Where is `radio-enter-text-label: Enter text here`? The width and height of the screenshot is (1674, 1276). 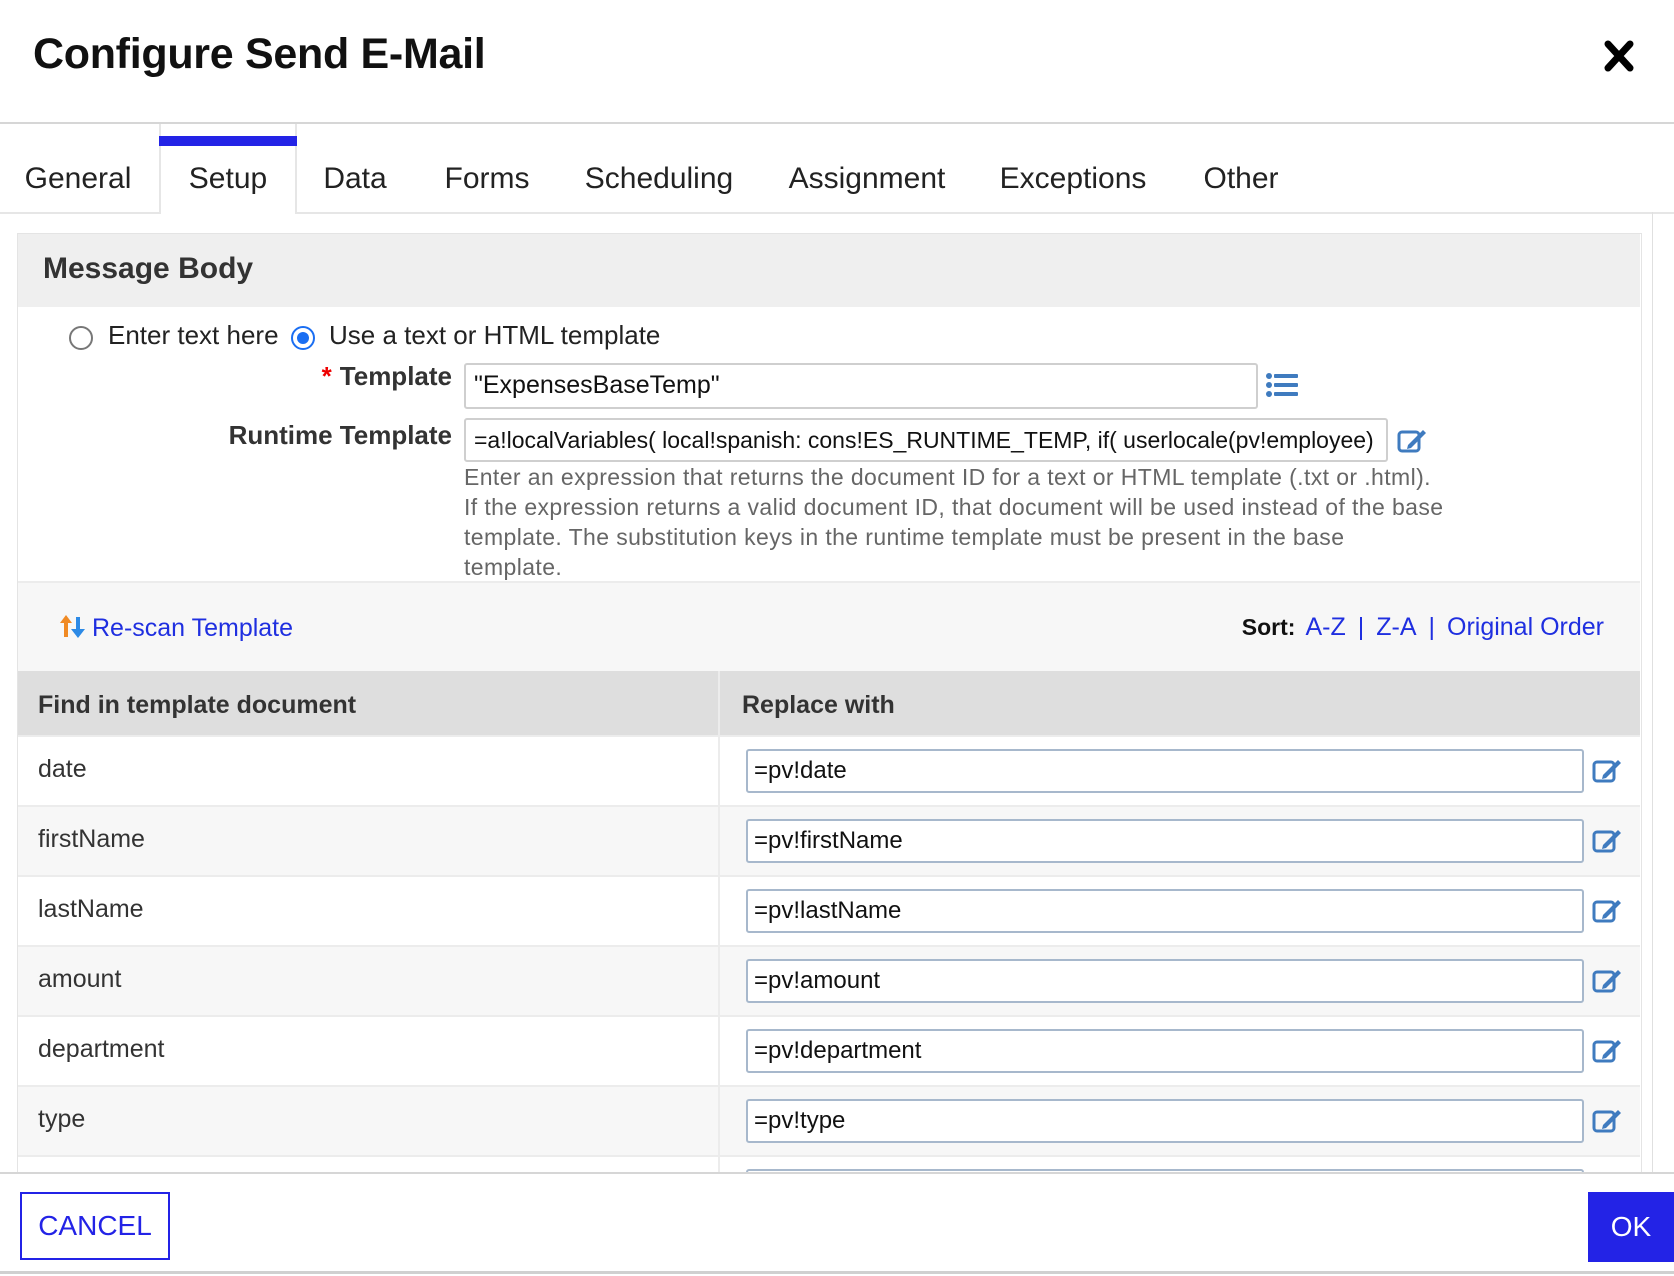
radio-enter-text-label: Enter text here is located at coordinates (193, 335).